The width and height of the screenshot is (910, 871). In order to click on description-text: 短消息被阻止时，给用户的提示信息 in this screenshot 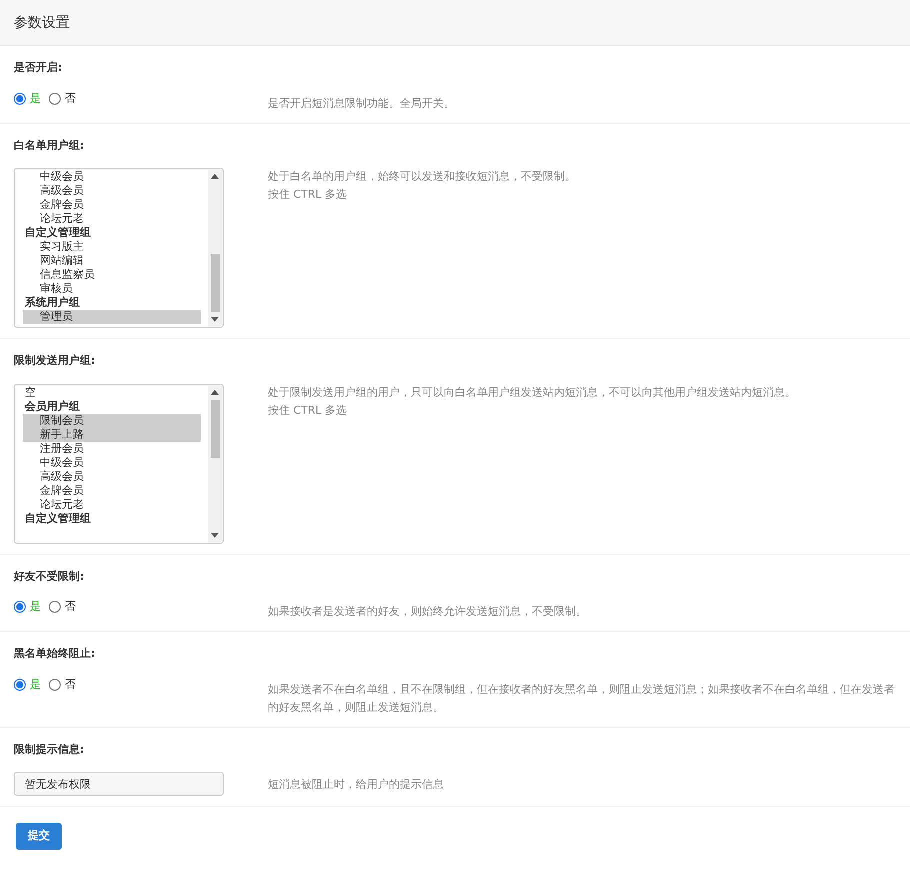, I will do `click(356, 785)`.